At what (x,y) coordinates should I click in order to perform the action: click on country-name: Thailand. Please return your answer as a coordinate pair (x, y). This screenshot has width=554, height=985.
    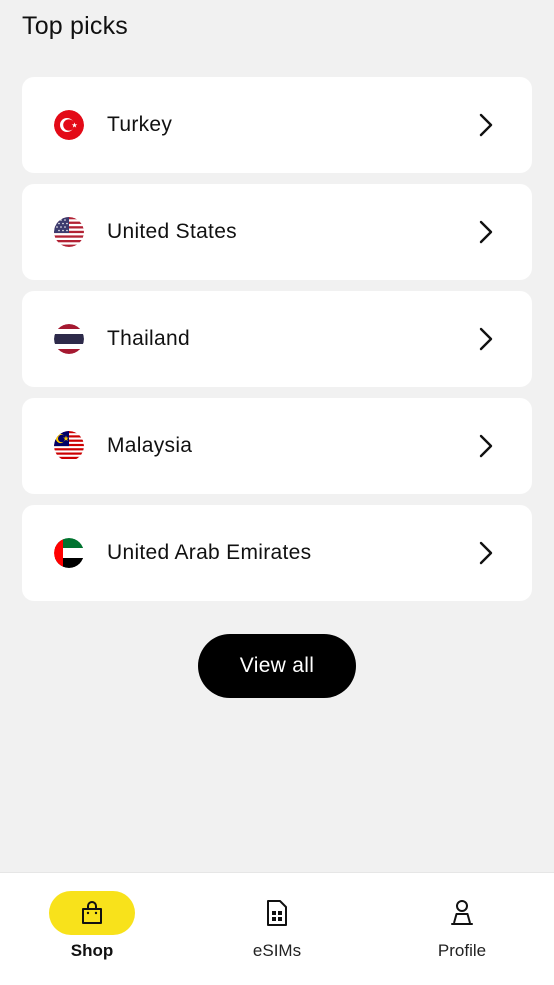
    Looking at the image, I should click on (148, 338).